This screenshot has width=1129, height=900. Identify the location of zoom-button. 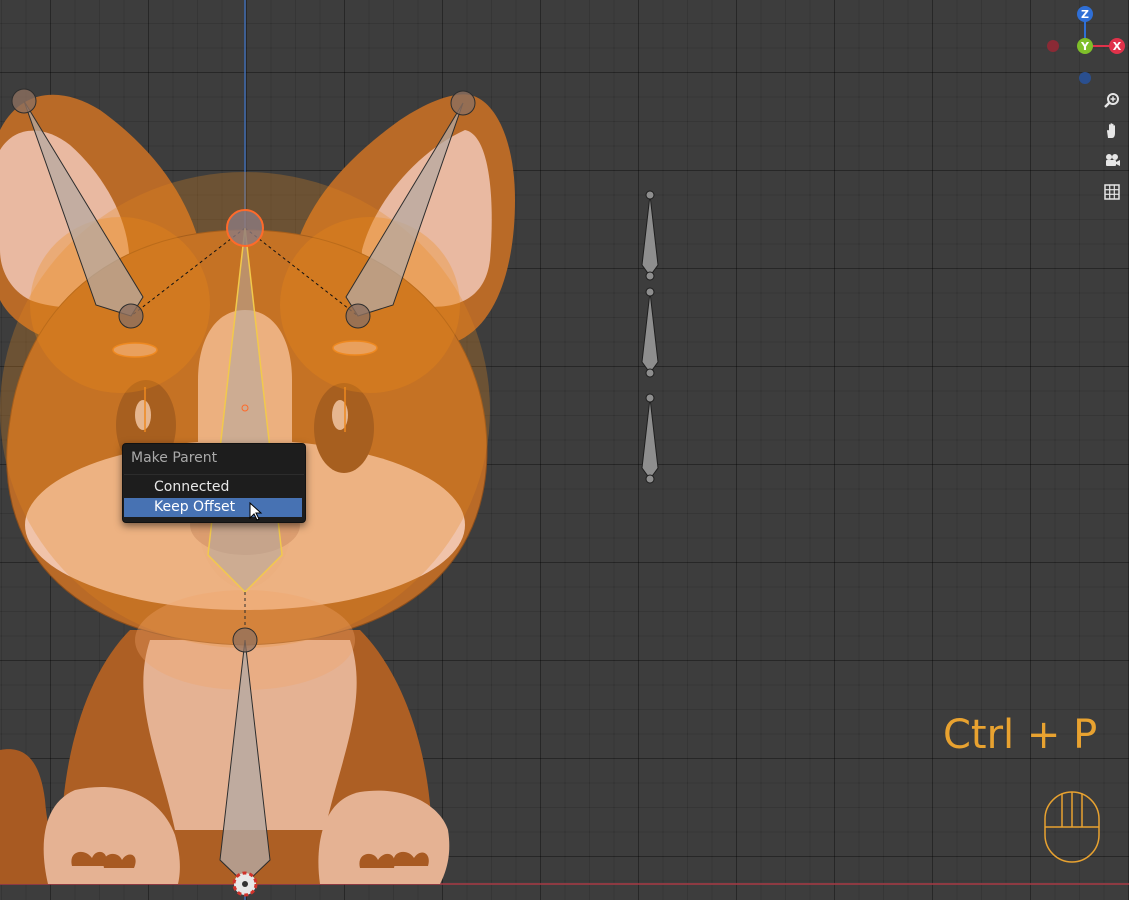
(1112, 101).